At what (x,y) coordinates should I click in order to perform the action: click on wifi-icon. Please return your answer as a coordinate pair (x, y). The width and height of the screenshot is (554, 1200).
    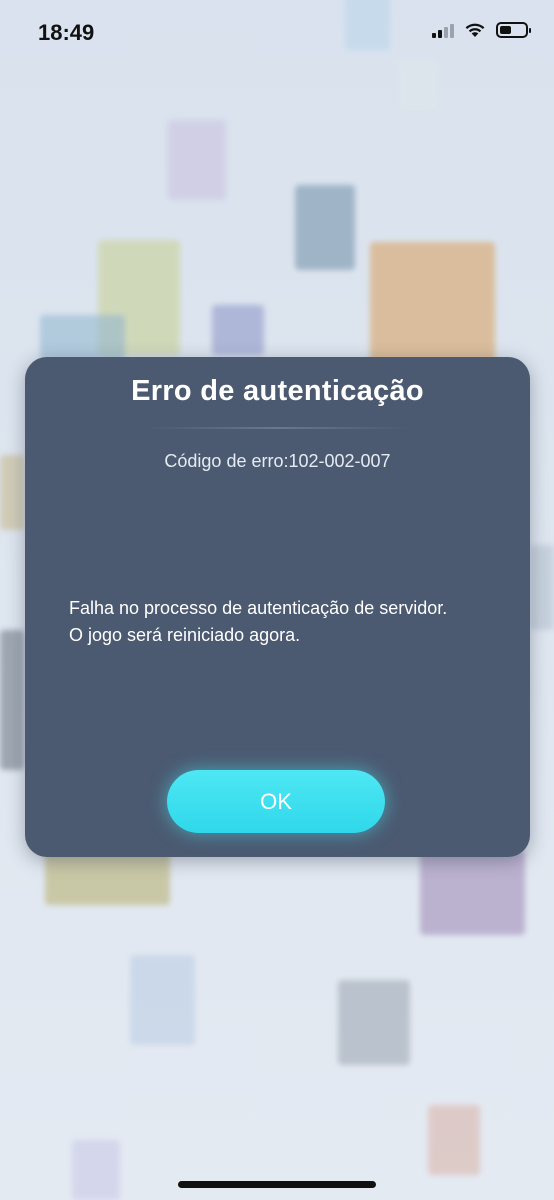
    Looking at the image, I should click on (475, 30).